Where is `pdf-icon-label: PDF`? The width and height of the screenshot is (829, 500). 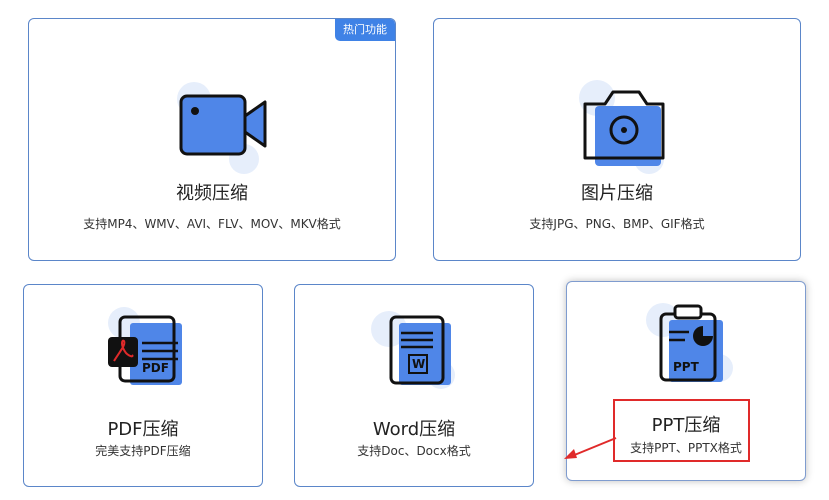
pdf-icon-label: PDF is located at coordinates (155, 368).